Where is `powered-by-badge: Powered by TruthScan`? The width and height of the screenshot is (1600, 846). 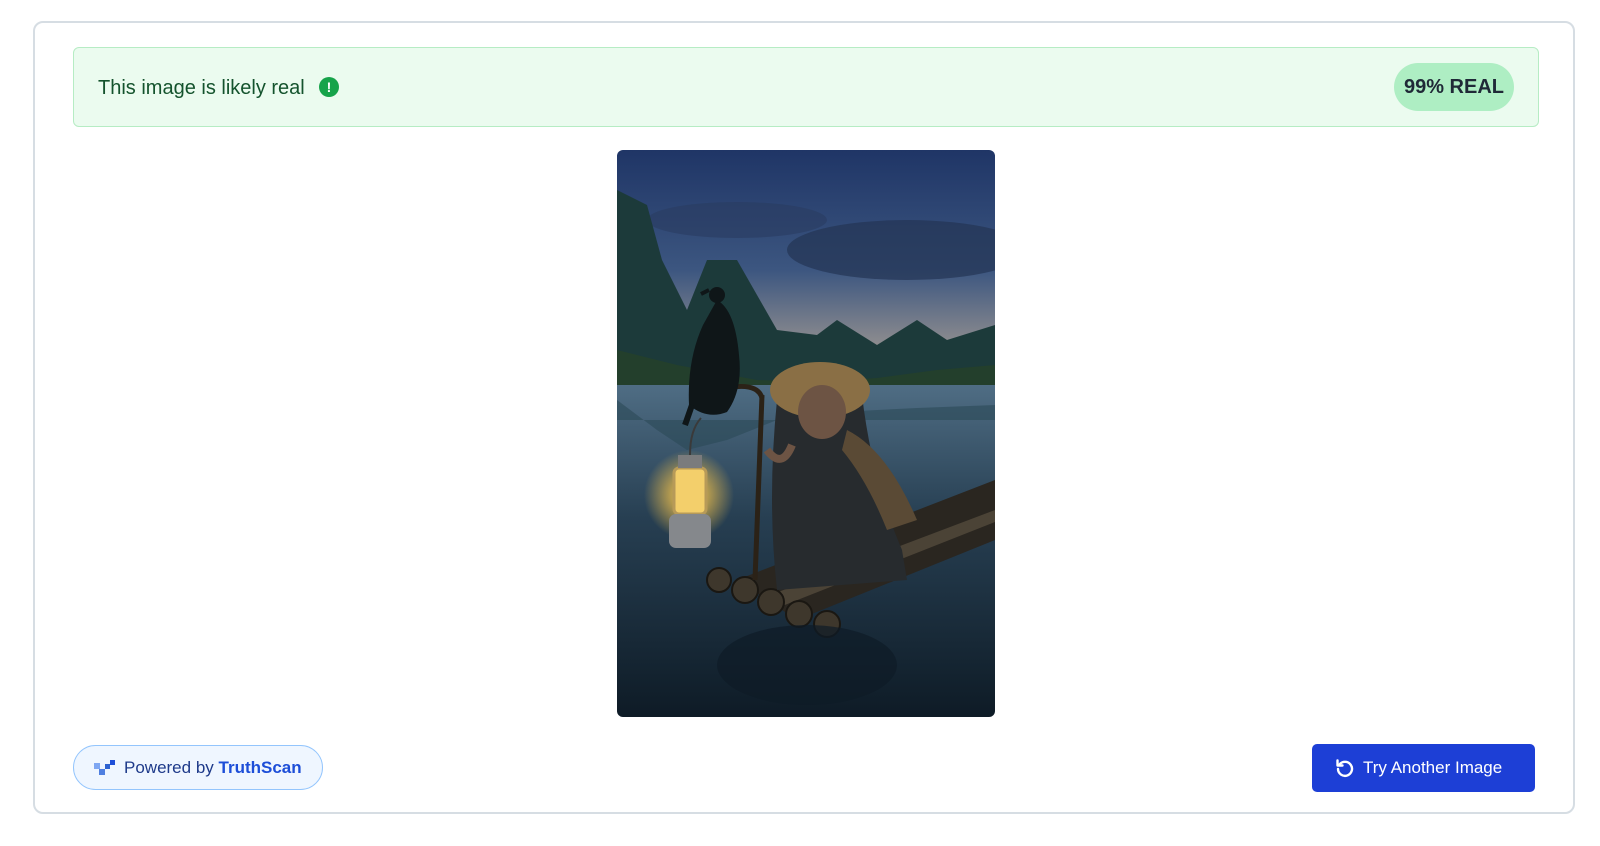
powered-by-badge: Powered by TruthScan is located at coordinates (198, 767).